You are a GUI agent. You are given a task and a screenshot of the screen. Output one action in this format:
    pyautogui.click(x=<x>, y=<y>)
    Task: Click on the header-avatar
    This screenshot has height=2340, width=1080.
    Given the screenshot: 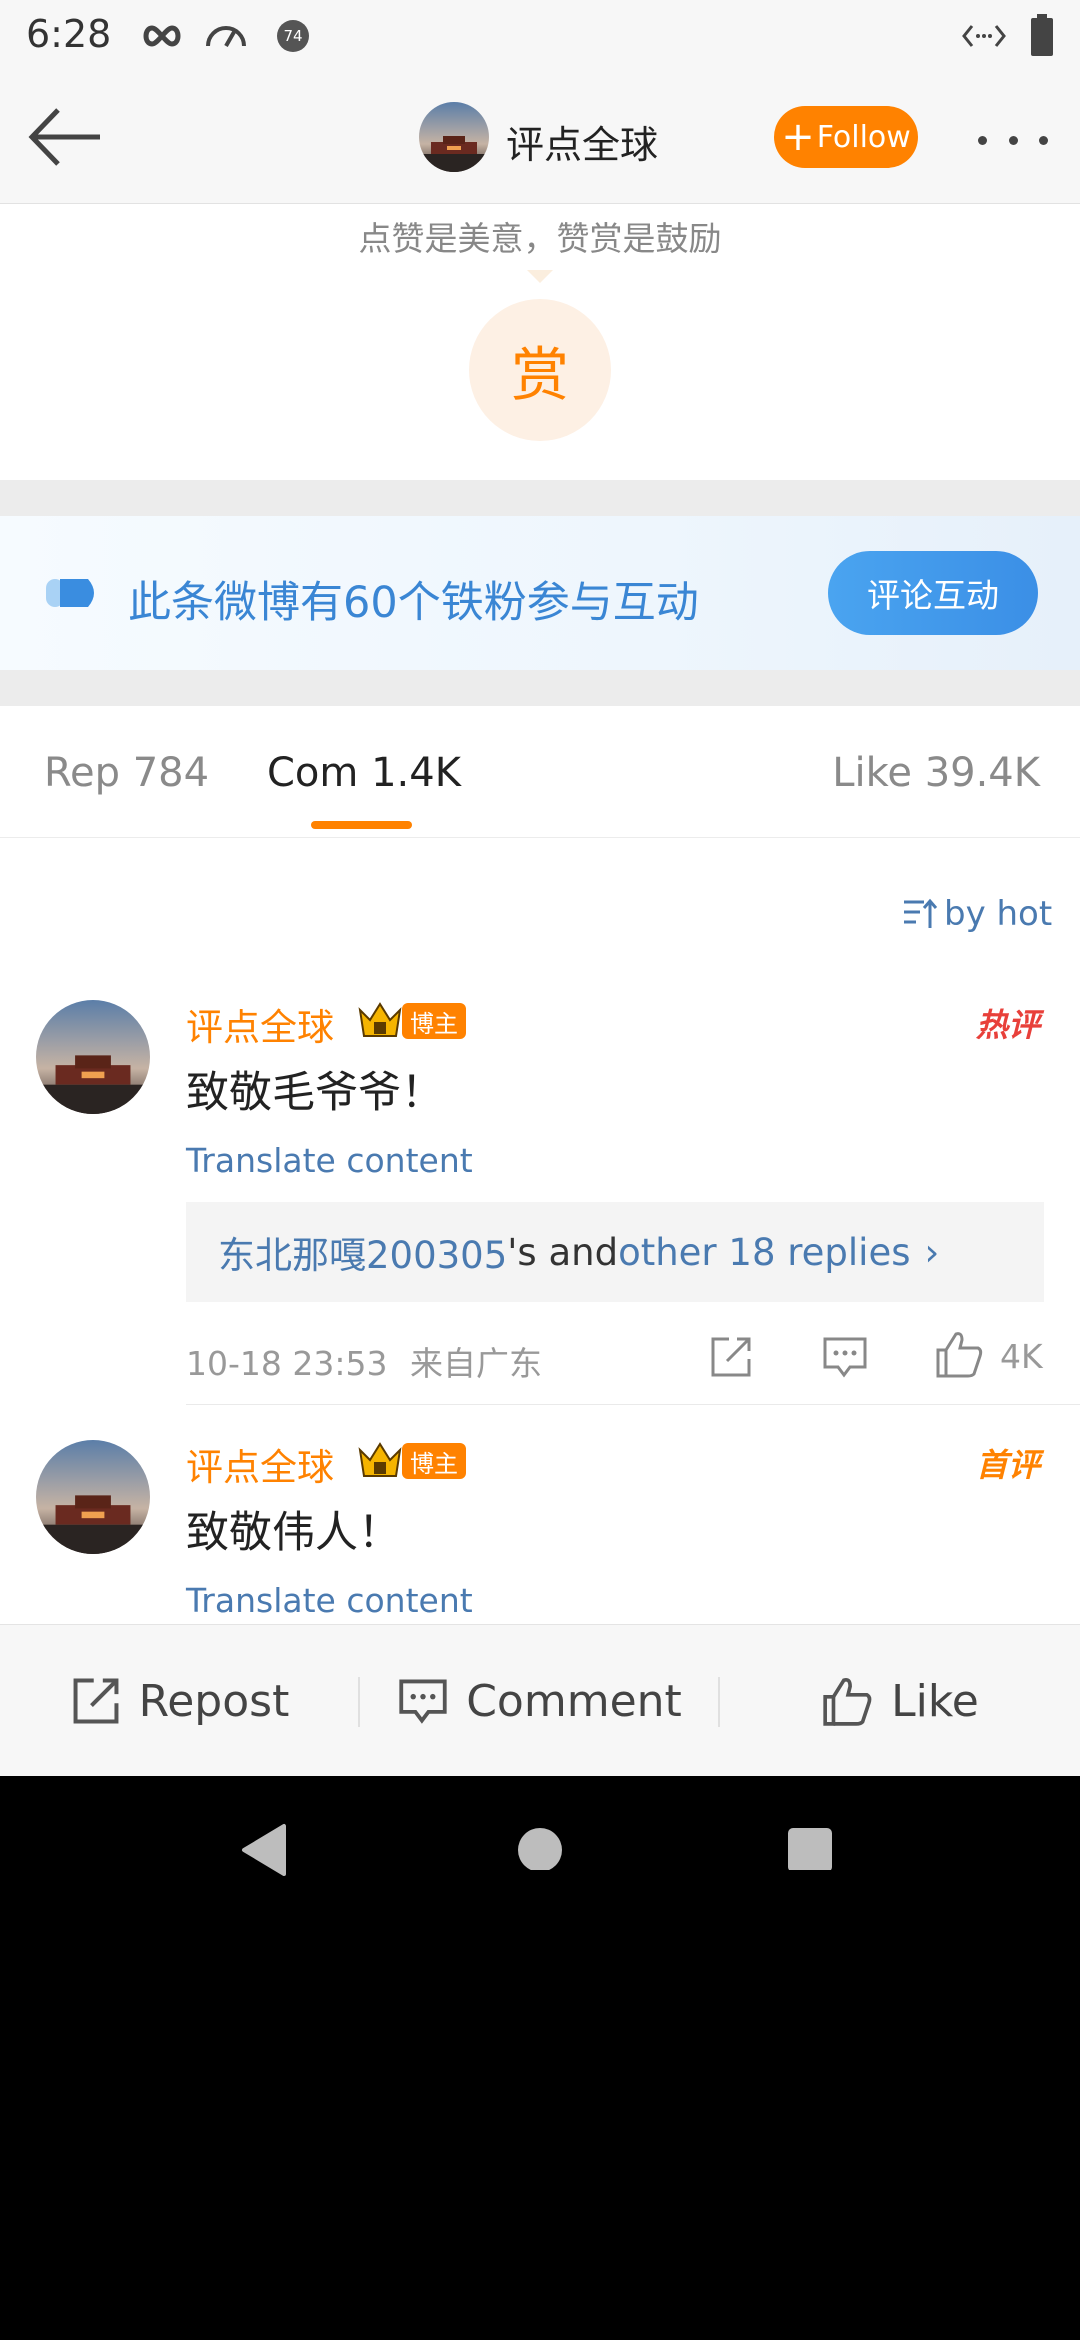 What is the action you would take?
    pyautogui.click(x=454, y=137)
    